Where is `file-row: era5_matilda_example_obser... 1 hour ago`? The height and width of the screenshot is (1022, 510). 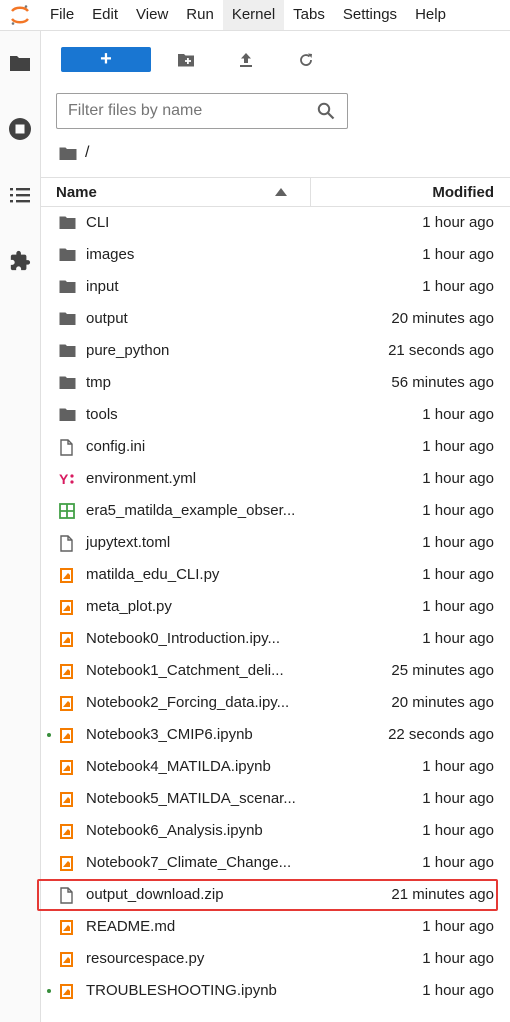 file-row: era5_matilda_example_obser... 1 hour ago is located at coordinates (275, 511).